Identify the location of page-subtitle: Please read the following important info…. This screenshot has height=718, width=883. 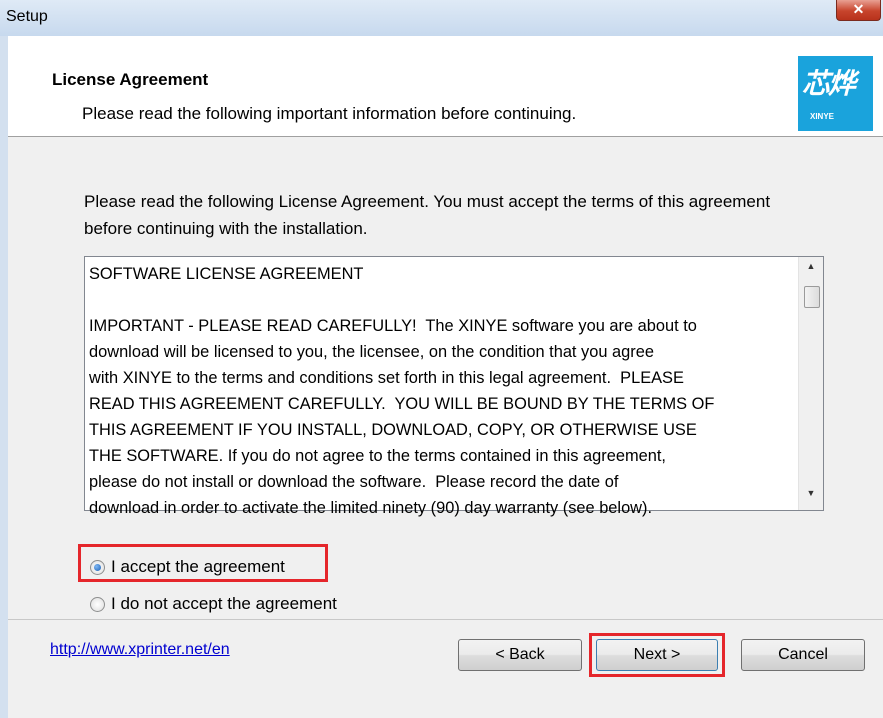
(329, 113).